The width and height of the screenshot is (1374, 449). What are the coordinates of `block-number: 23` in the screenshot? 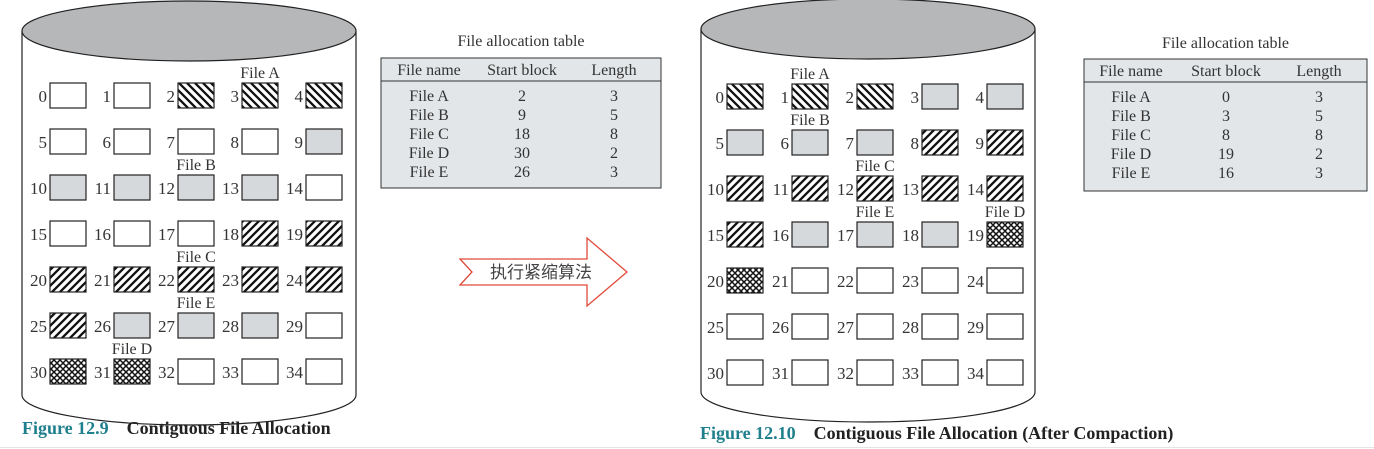 It's located at (230, 280).